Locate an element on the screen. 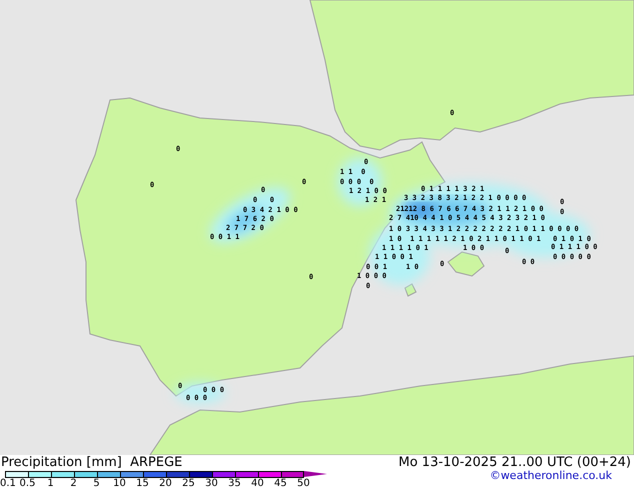 The width and height of the screenshot is (634, 490). legend-tick-label: 50 is located at coordinates (303, 483).